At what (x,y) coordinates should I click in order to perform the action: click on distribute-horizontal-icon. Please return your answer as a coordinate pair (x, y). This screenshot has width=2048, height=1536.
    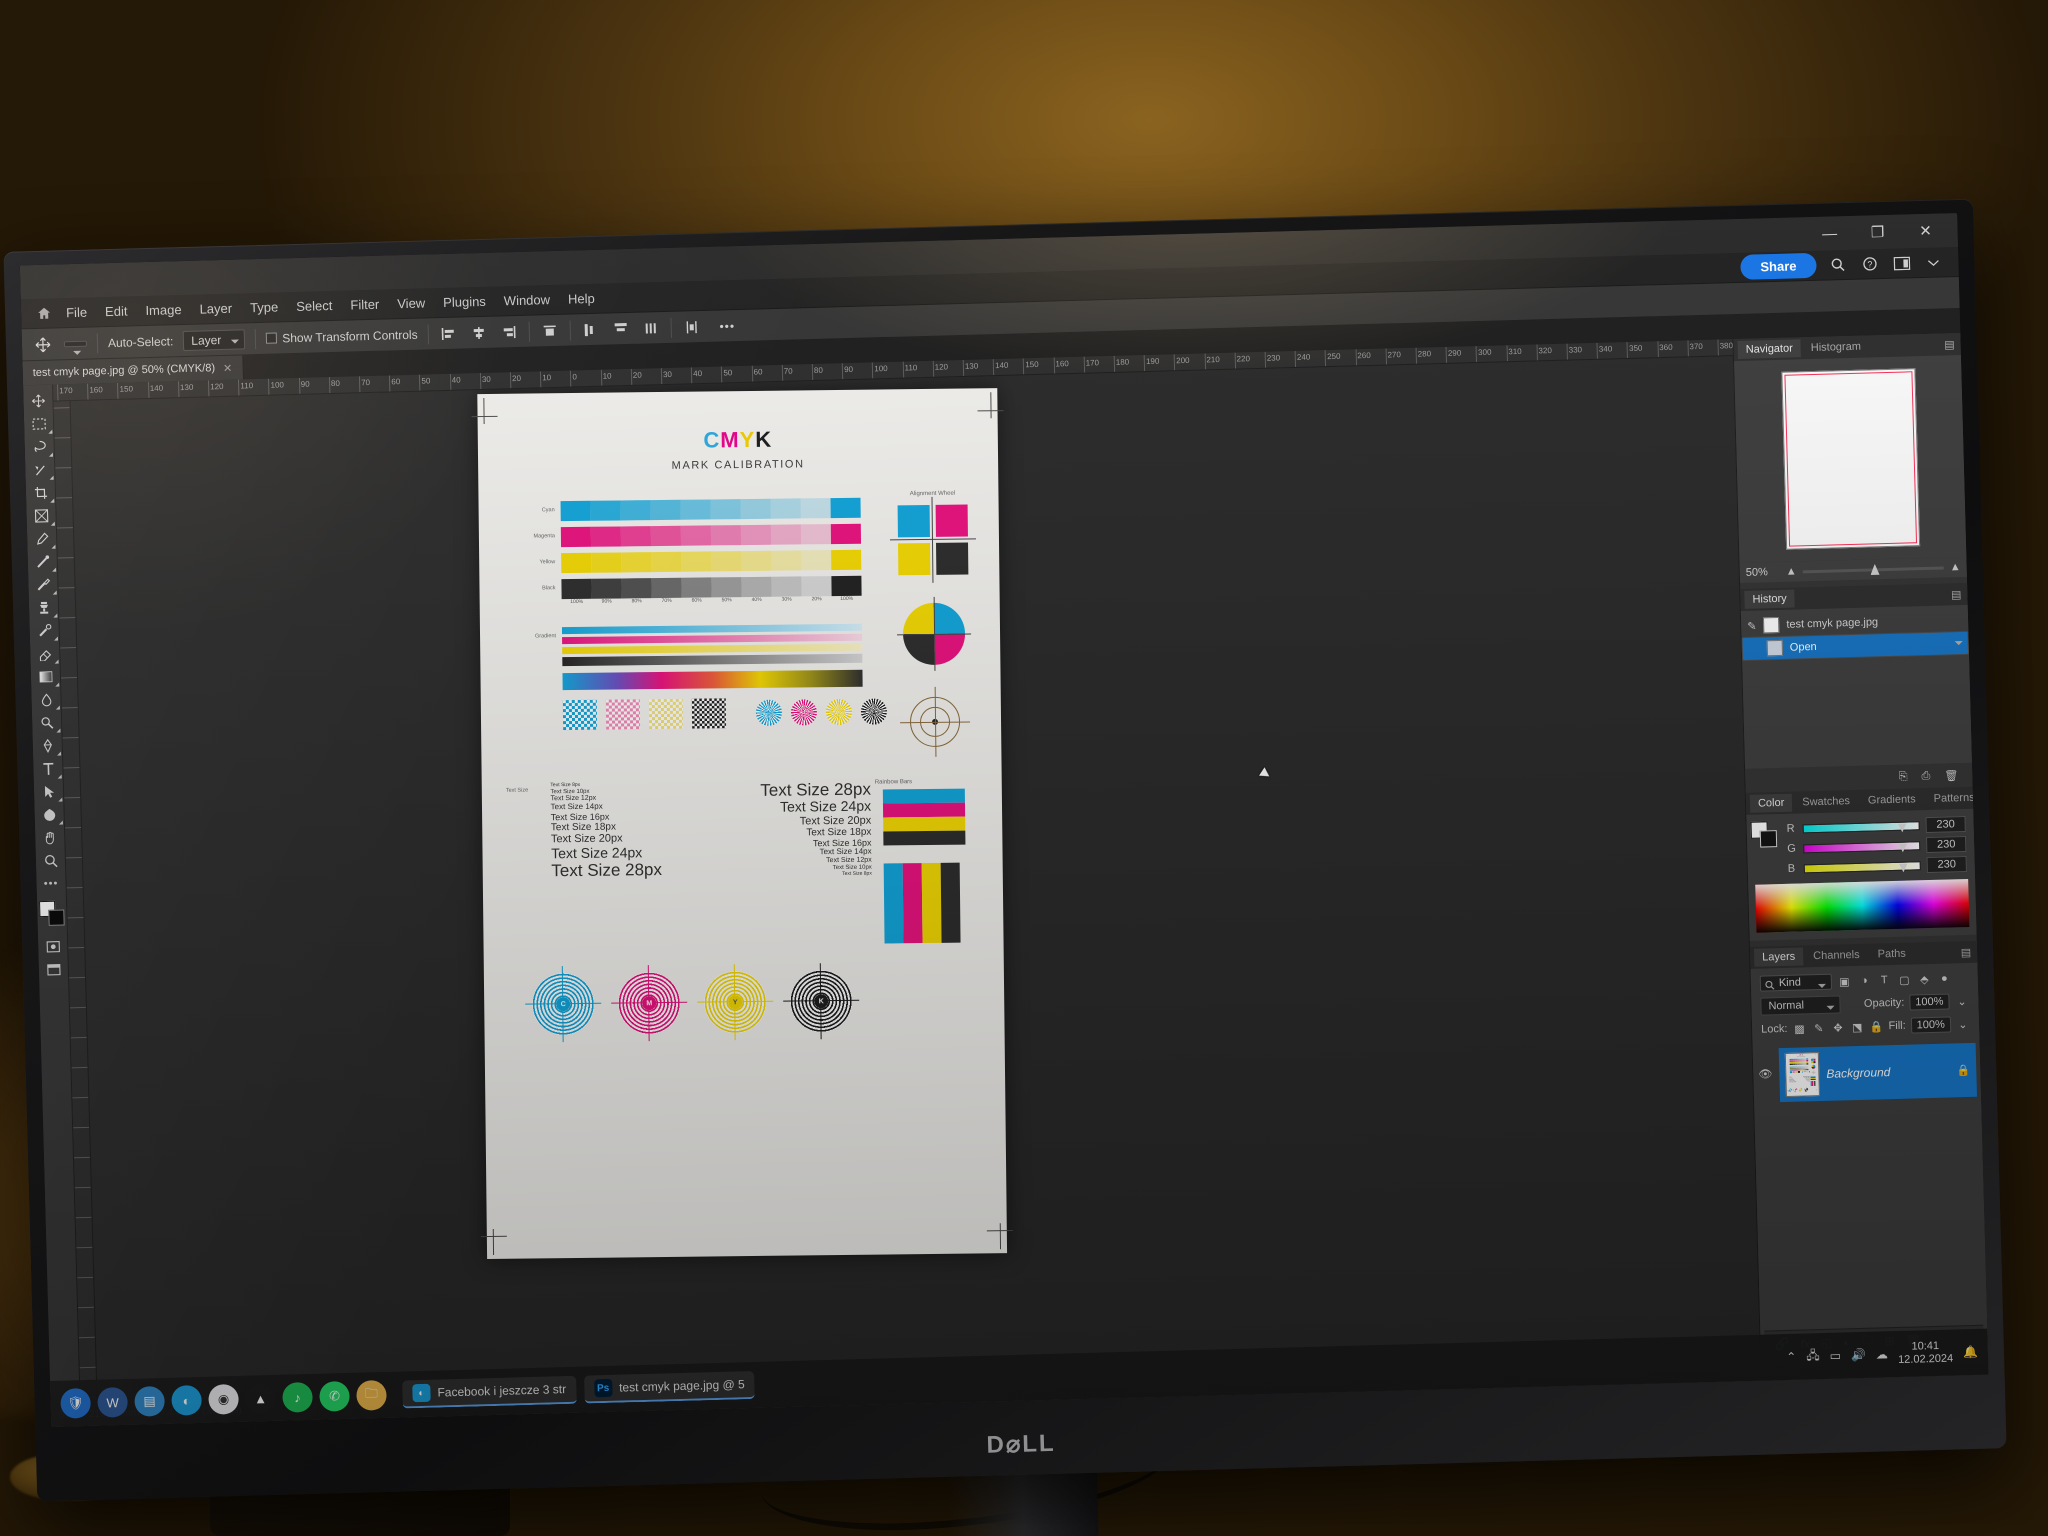
    Looking at the image, I should click on (620, 328).